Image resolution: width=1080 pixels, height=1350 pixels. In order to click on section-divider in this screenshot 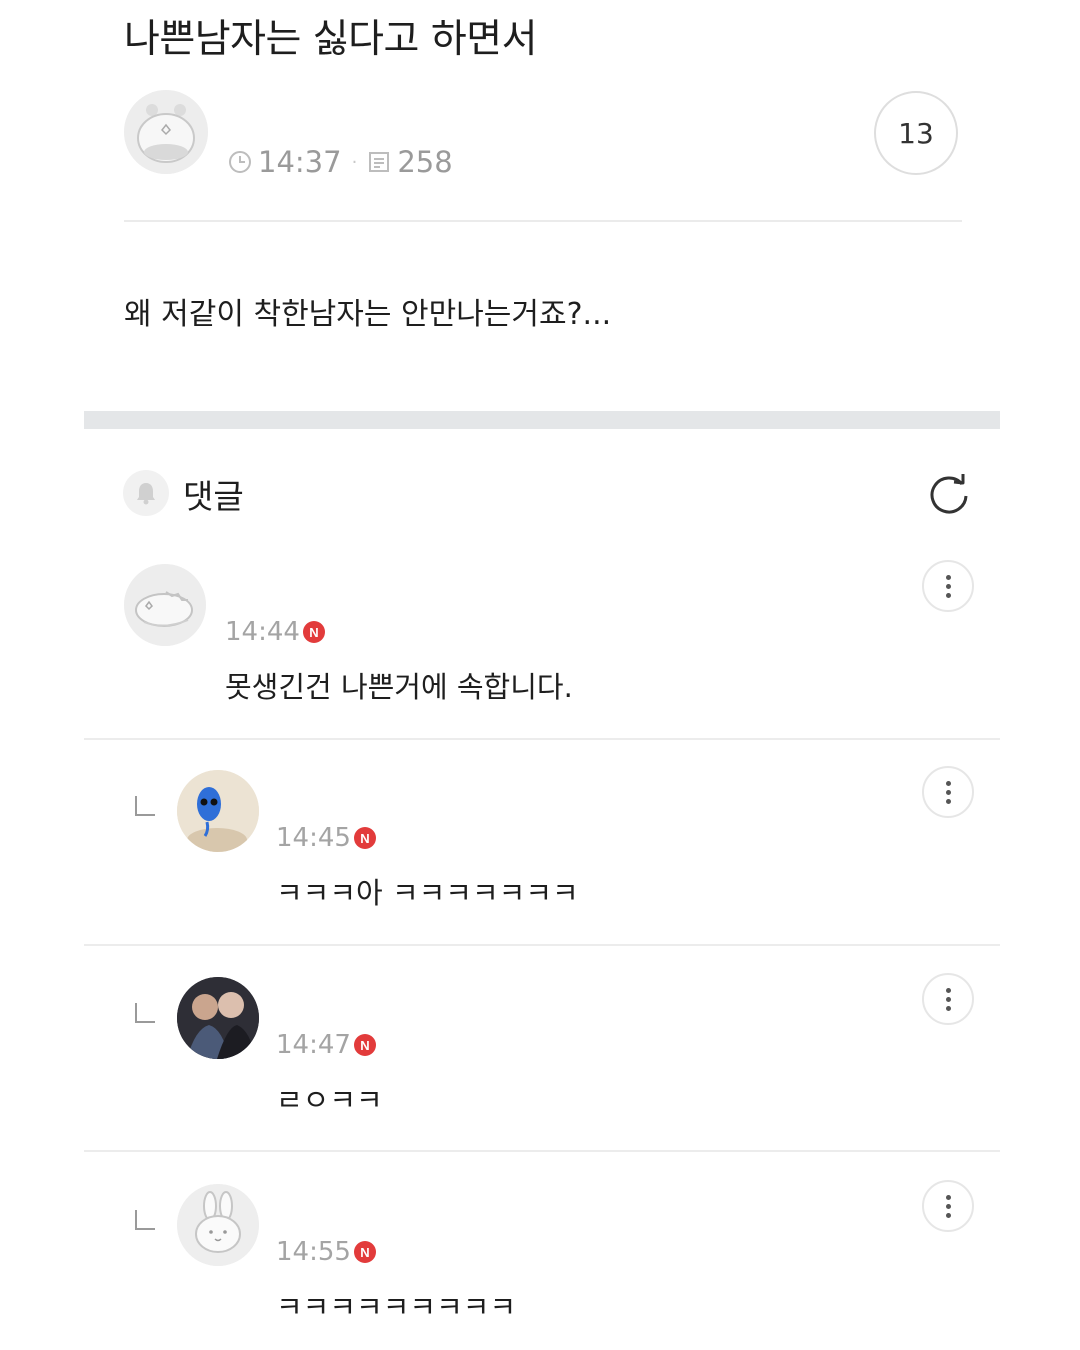, I will do `click(542, 420)`.